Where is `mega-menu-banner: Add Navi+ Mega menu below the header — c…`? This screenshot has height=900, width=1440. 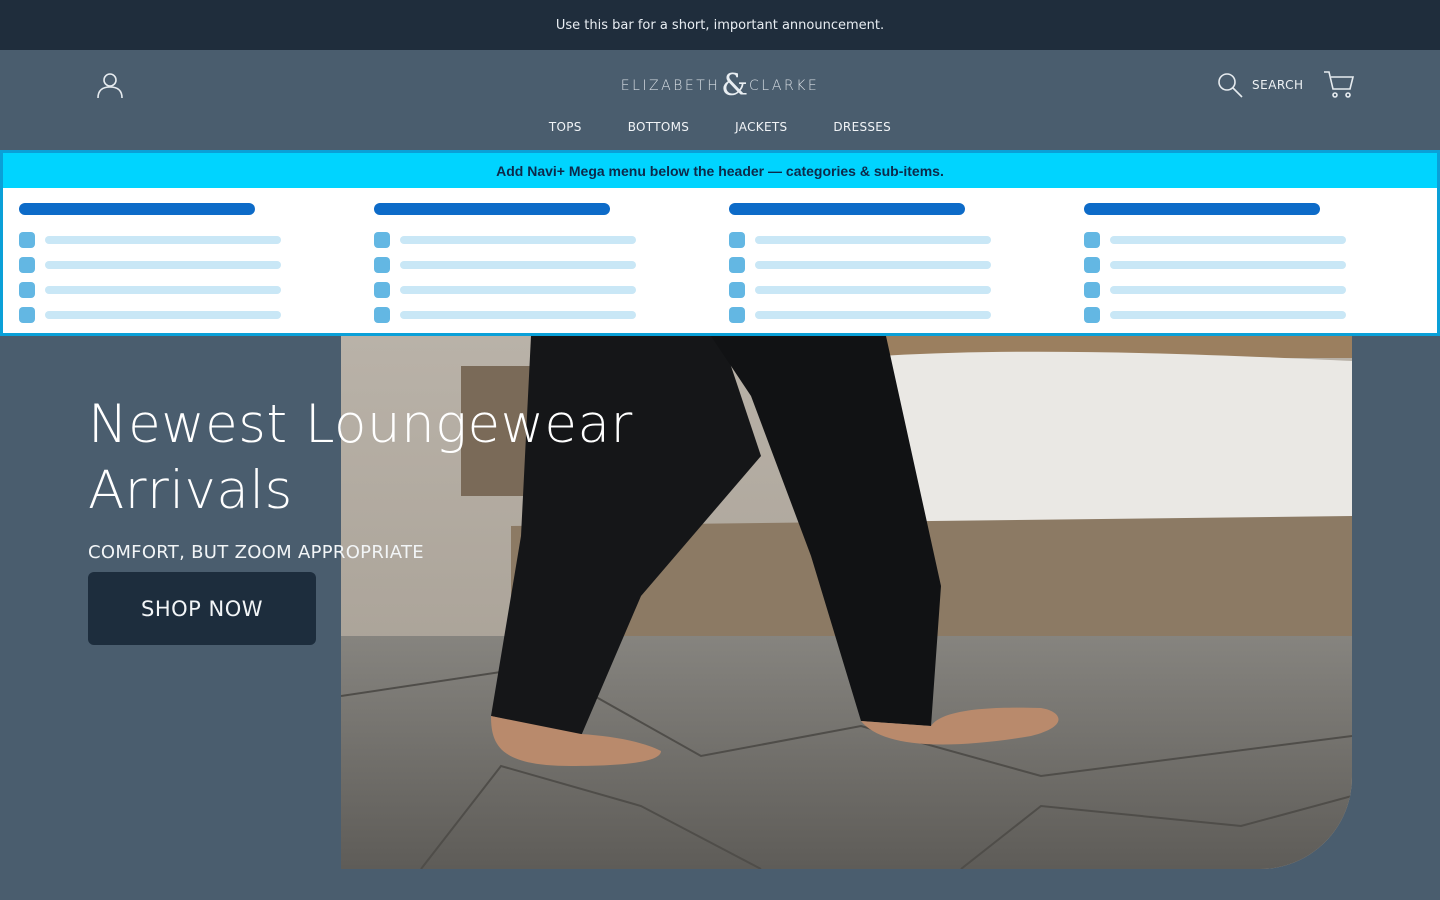
mega-menu-banner: Add Navi+ Mega menu below the header — c… is located at coordinates (720, 170).